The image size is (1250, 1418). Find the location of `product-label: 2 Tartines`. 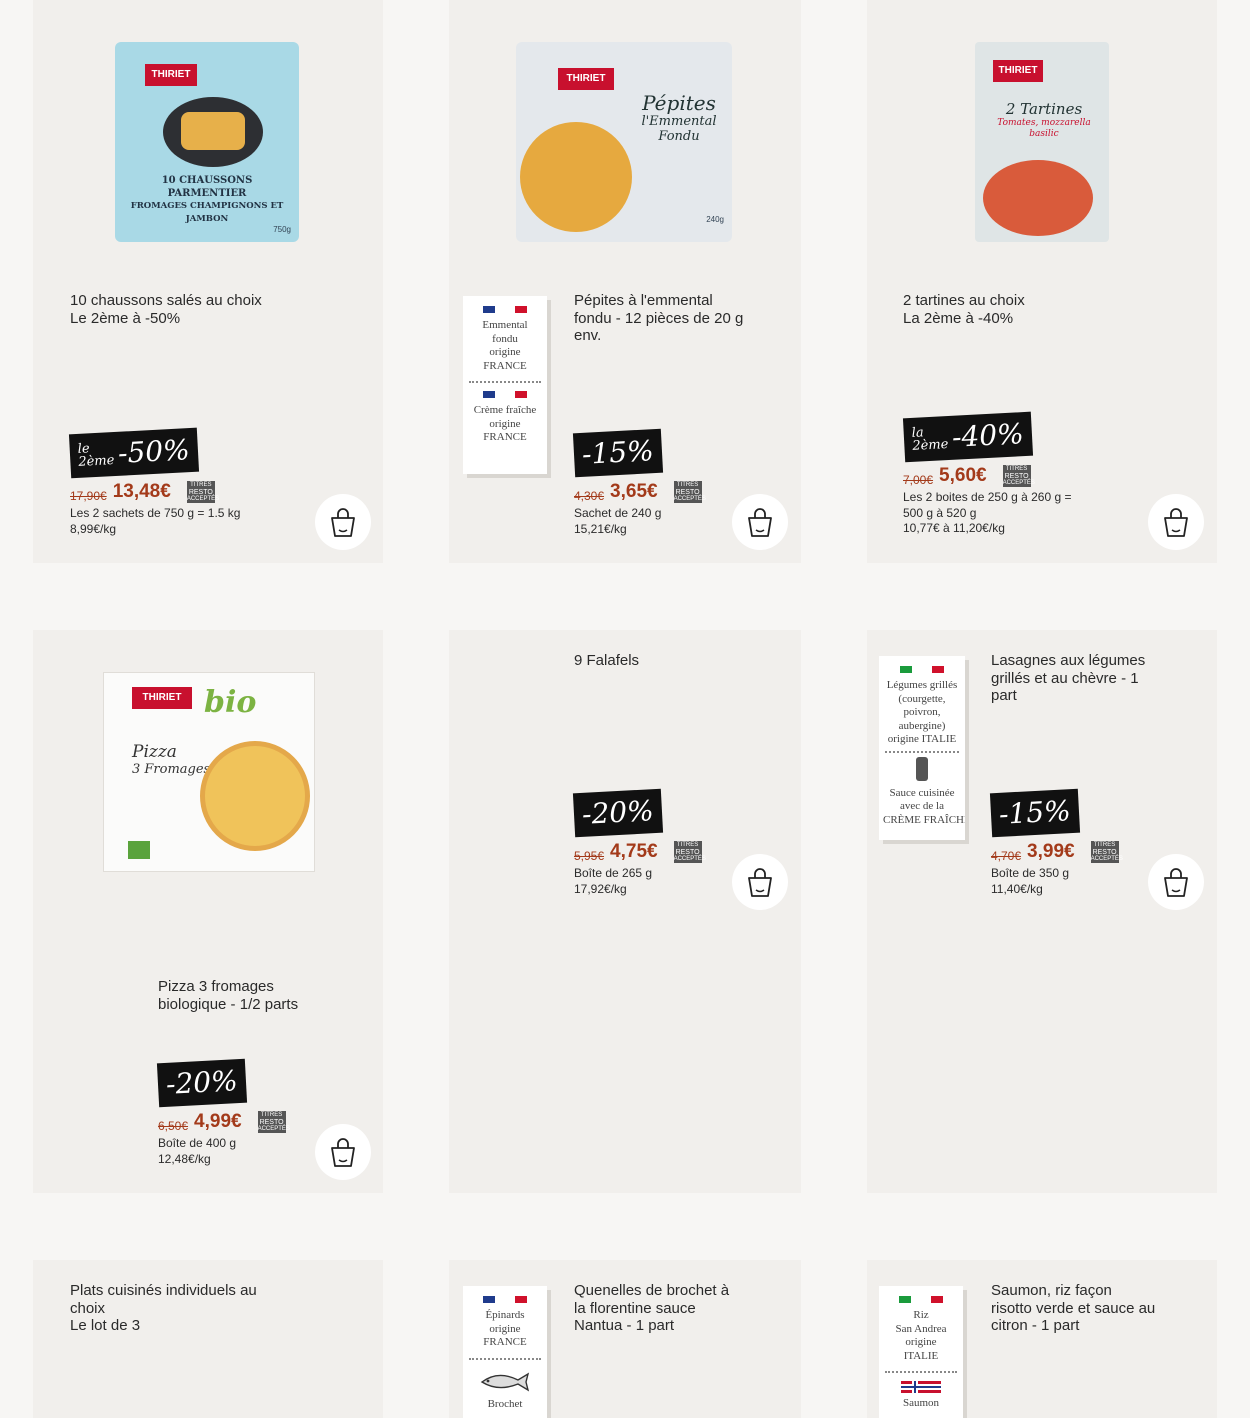

product-label: 2 Tartines is located at coordinates (1044, 109).